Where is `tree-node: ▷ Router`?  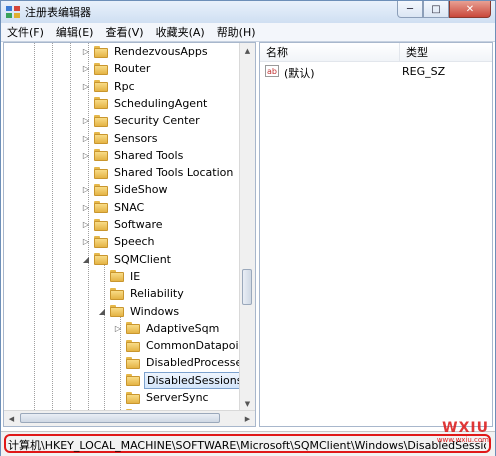
tree-node: ▷ Router is located at coordinates (116, 68).